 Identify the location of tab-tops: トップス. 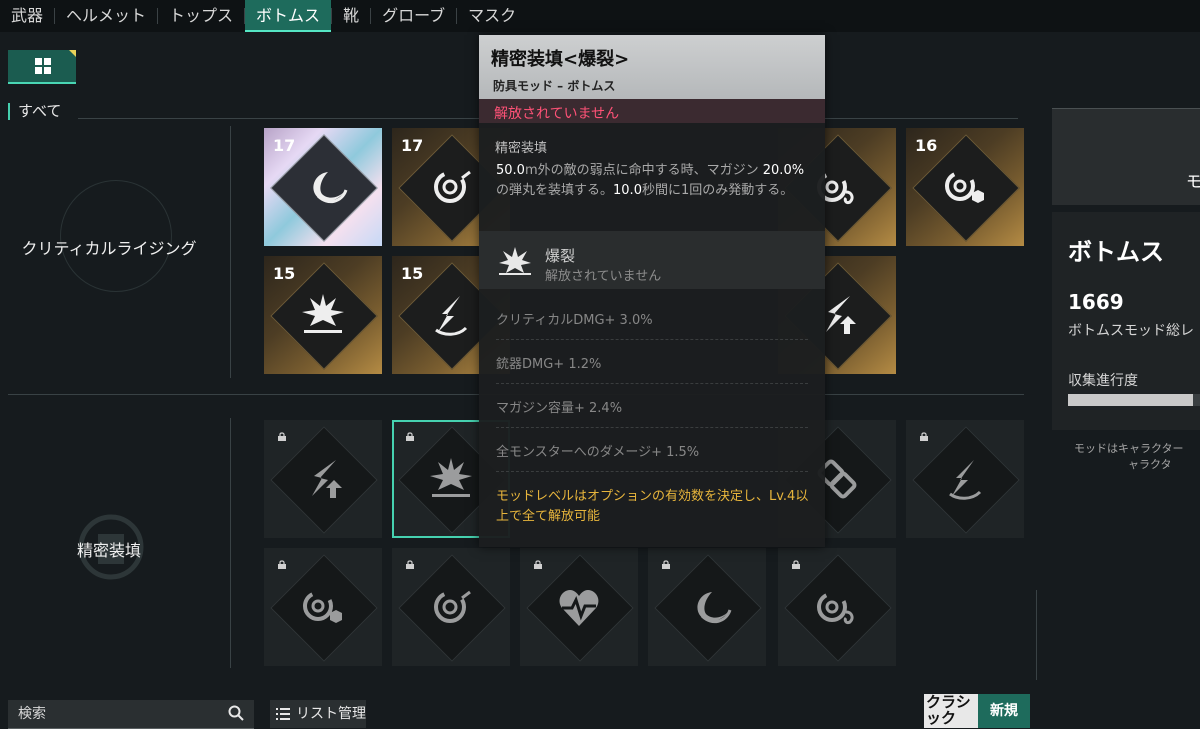
(201, 16).